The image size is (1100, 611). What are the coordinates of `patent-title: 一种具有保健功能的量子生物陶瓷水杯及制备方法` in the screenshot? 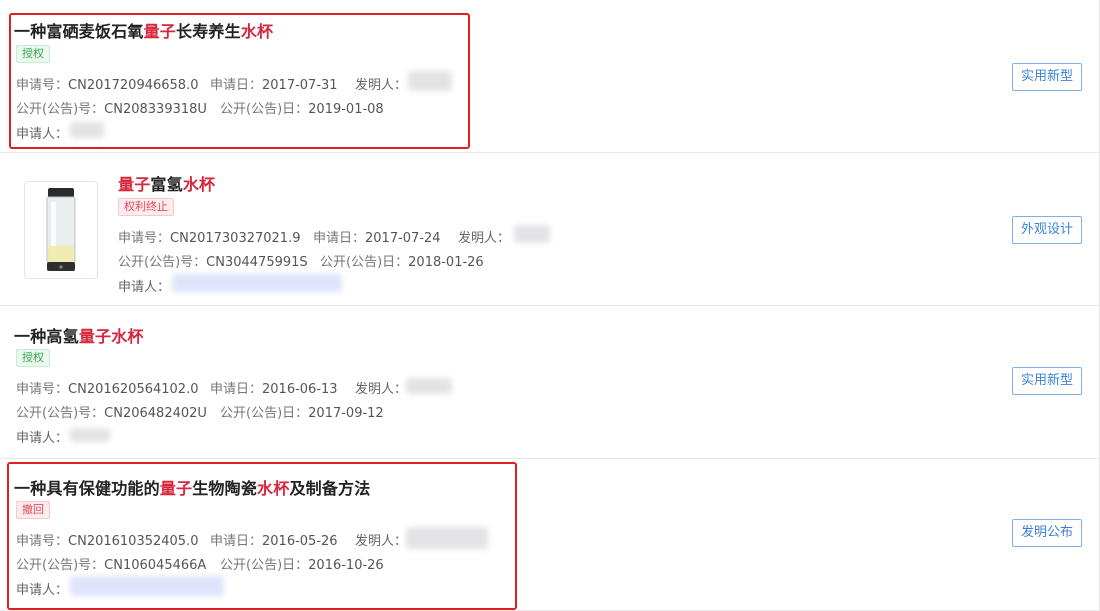 It's located at (192, 487).